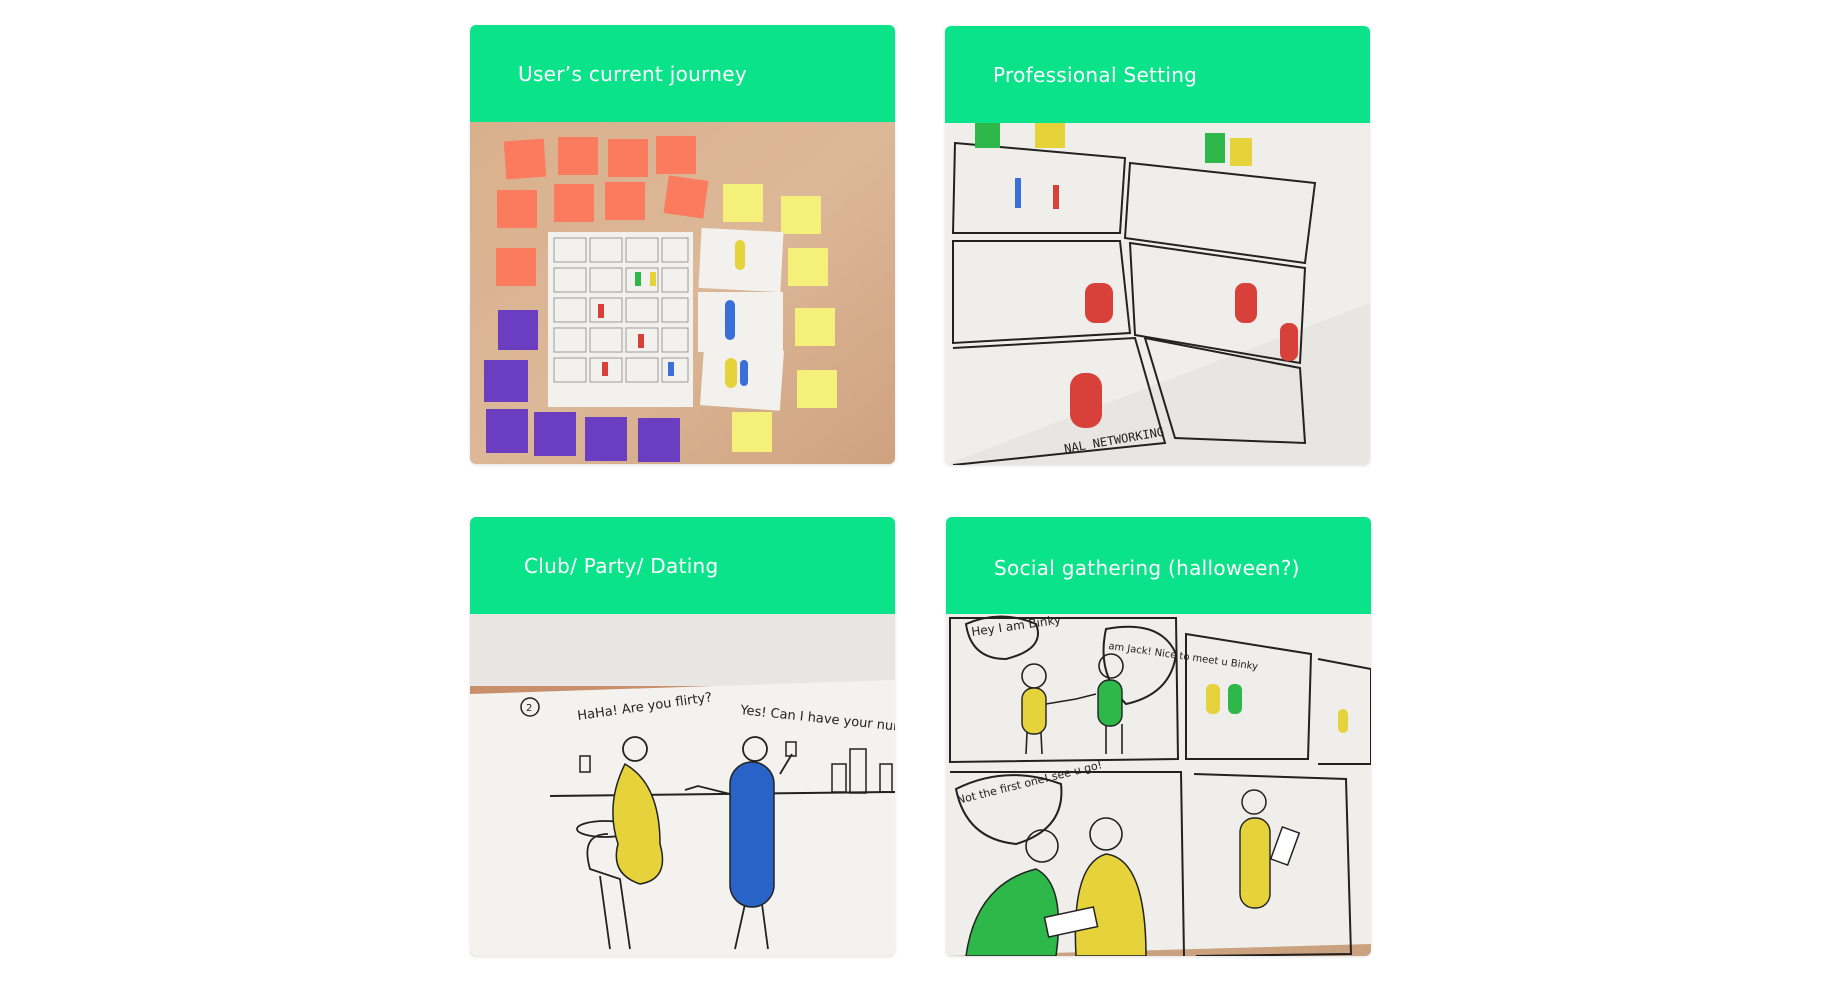 This screenshot has width=1821, height=998. Describe the element at coordinates (621, 565) in the screenshot. I see `card-title: Club/ Party/ Dating` at that location.